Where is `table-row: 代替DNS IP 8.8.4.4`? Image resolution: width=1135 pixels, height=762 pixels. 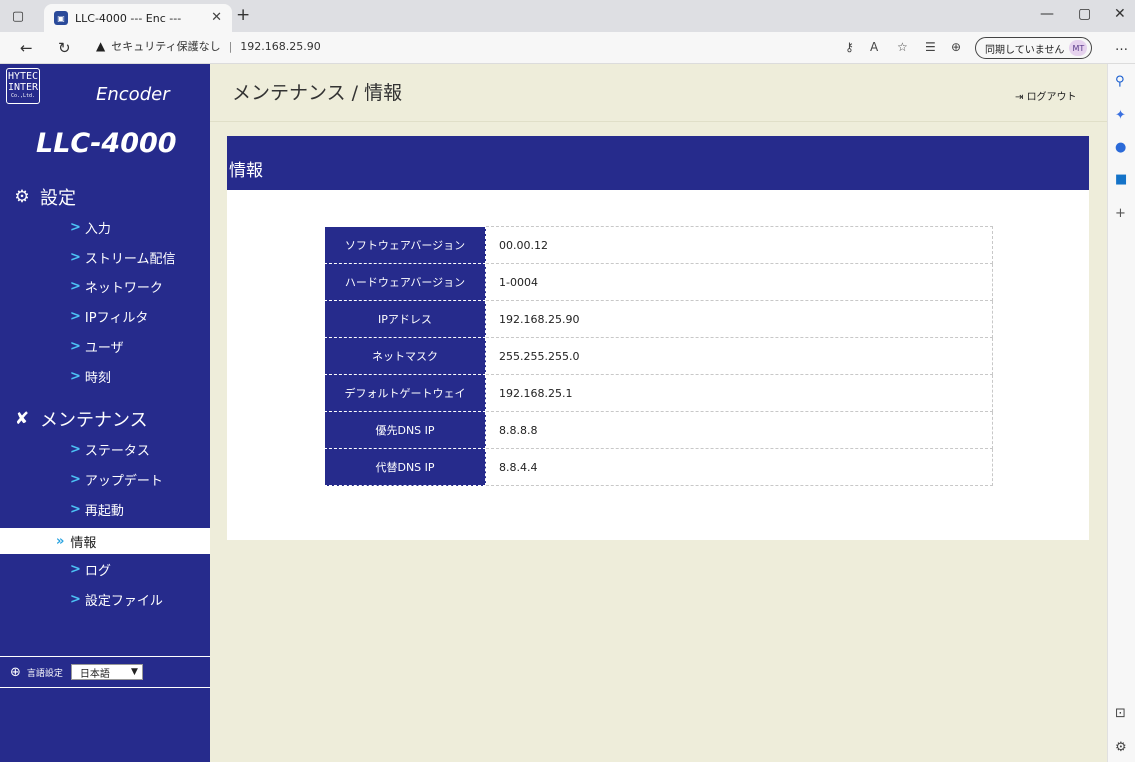
table-row: 代替DNS IP 8.8.4.4 is located at coordinates (658, 467).